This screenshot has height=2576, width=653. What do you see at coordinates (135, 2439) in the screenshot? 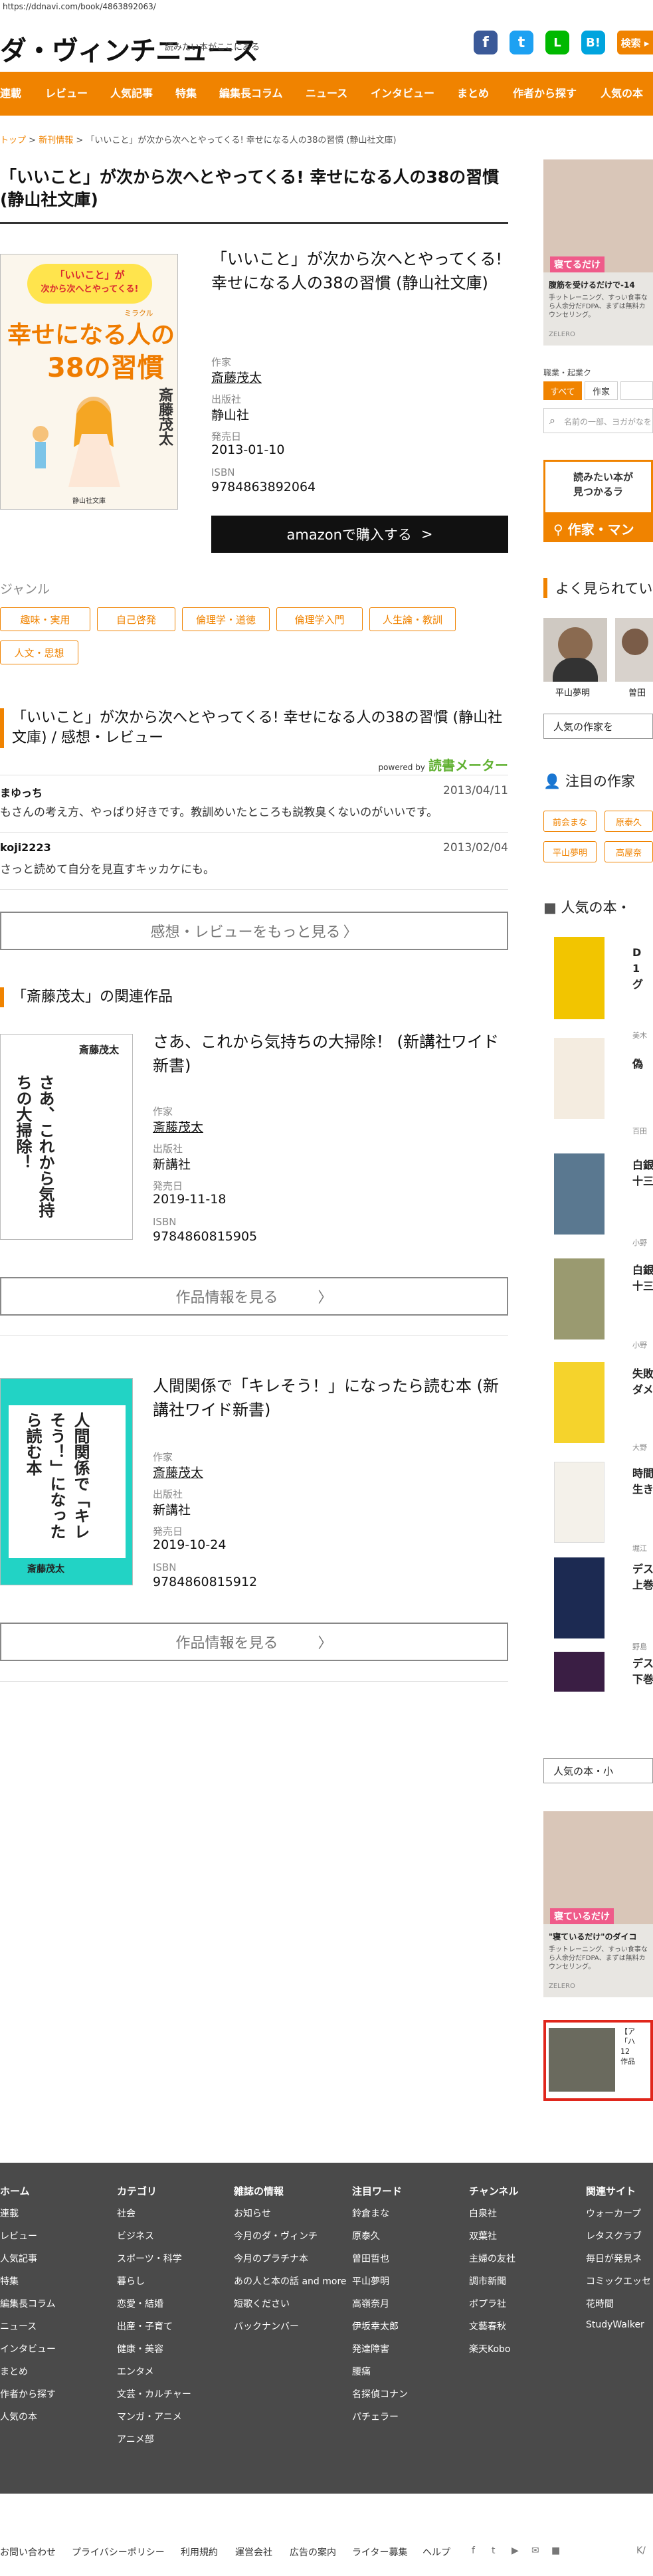
I see `footer-link: アニメ部` at bounding box center [135, 2439].